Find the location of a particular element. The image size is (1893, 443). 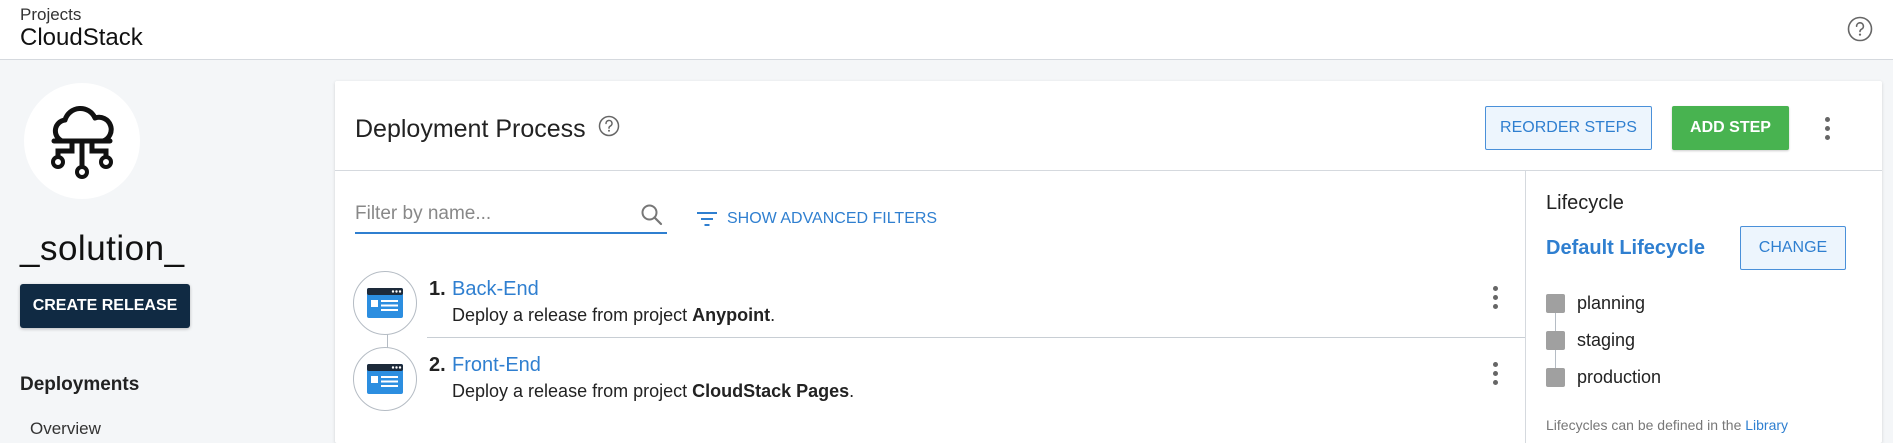

lifecycle-heading: Lifecycle is located at coordinates (1585, 203).